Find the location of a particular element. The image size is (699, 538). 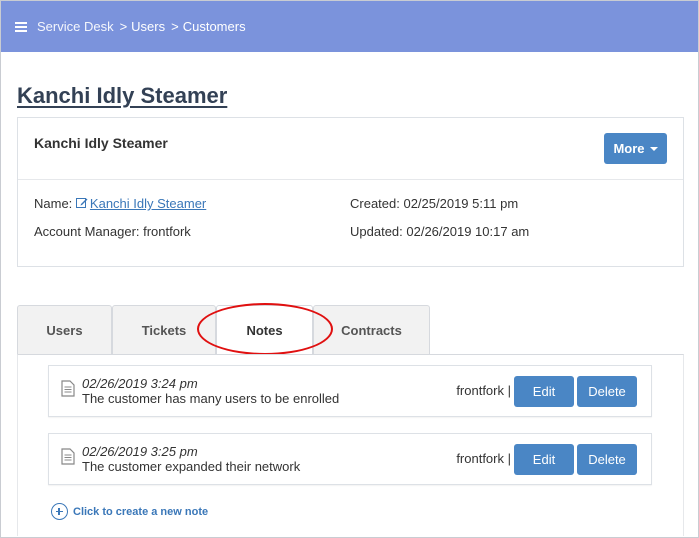

more-button-label: More is located at coordinates (629, 148).